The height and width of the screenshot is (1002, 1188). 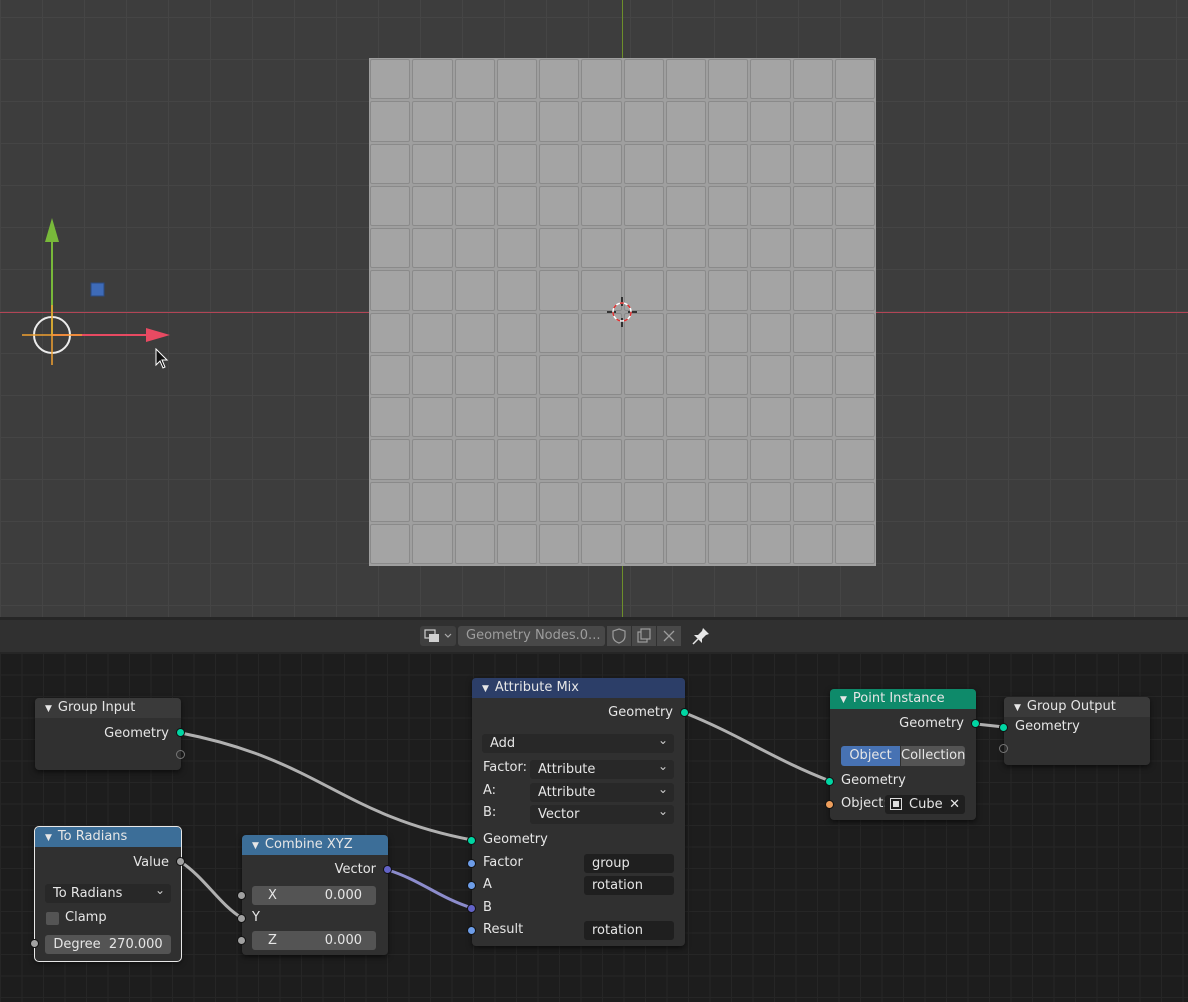 What do you see at coordinates (578, 742) in the screenshot?
I see `blend-mode-dropdown: Add` at bounding box center [578, 742].